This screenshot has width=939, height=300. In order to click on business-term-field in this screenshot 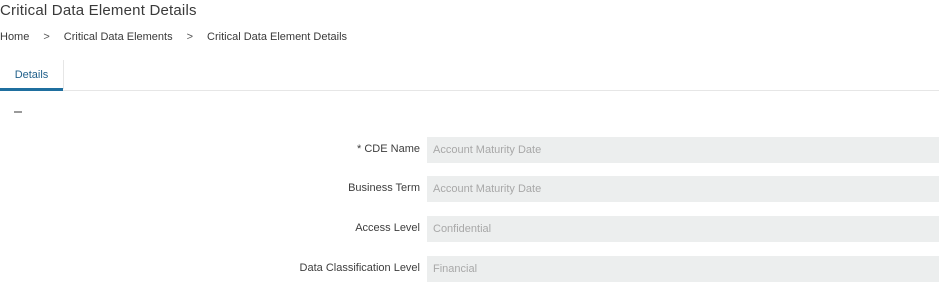, I will do `click(683, 189)`.